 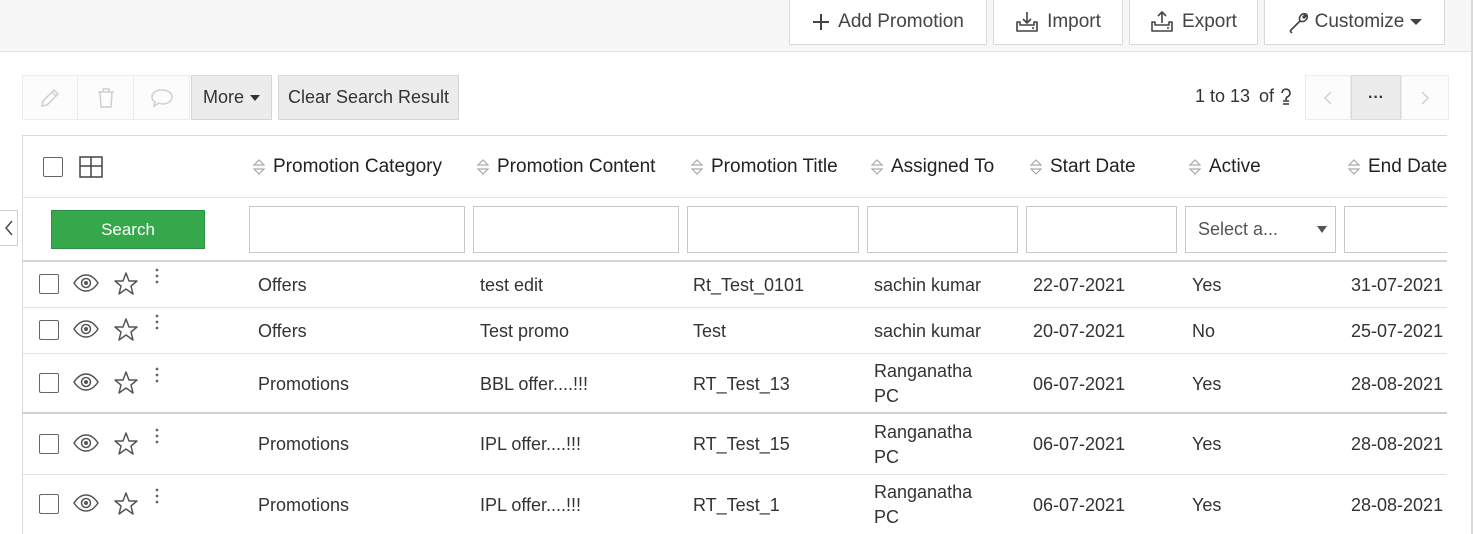 I want to click on header-promotion-title: Promotion Title, so click(x=764, y=167).